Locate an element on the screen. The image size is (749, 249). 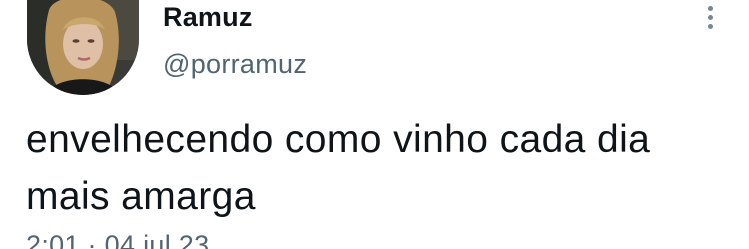
more-options-icon is located at coordinates (710, 19).